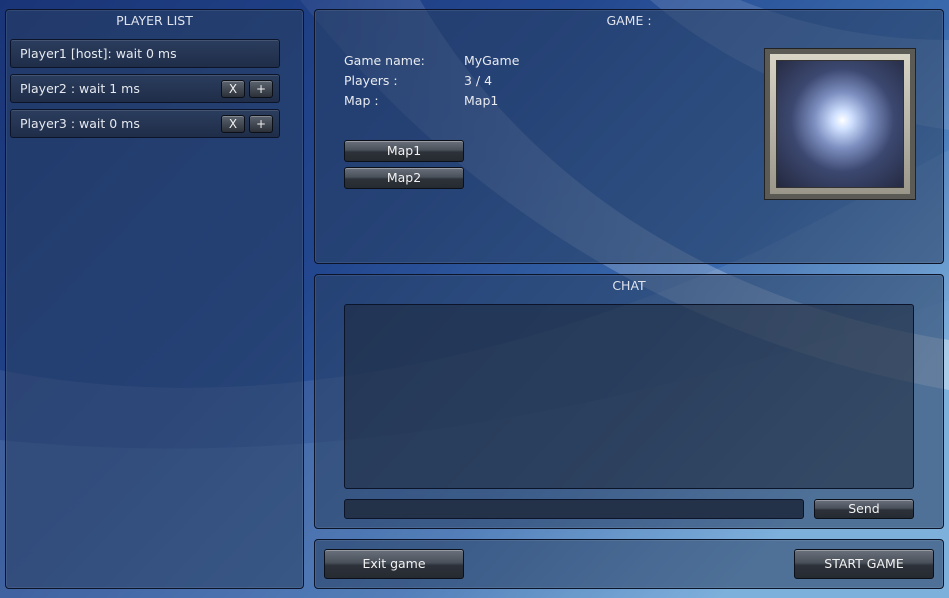 The width and height of the screenshot is (949, 598). What do you see at coordinates (574, 509) in the screenshot?
I see `chat-message-input` at bounding box center [574, 509].